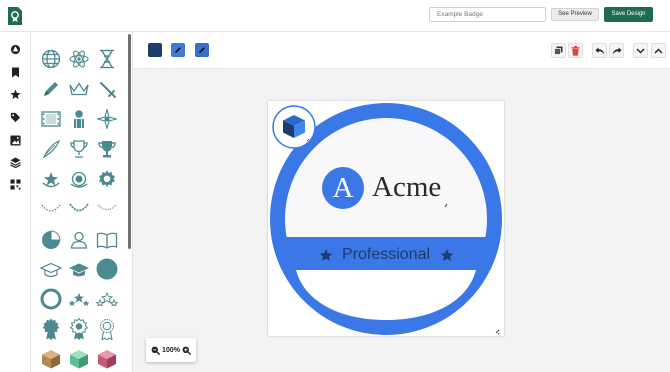  I want to click on shapes-icon, so click(15, 49).